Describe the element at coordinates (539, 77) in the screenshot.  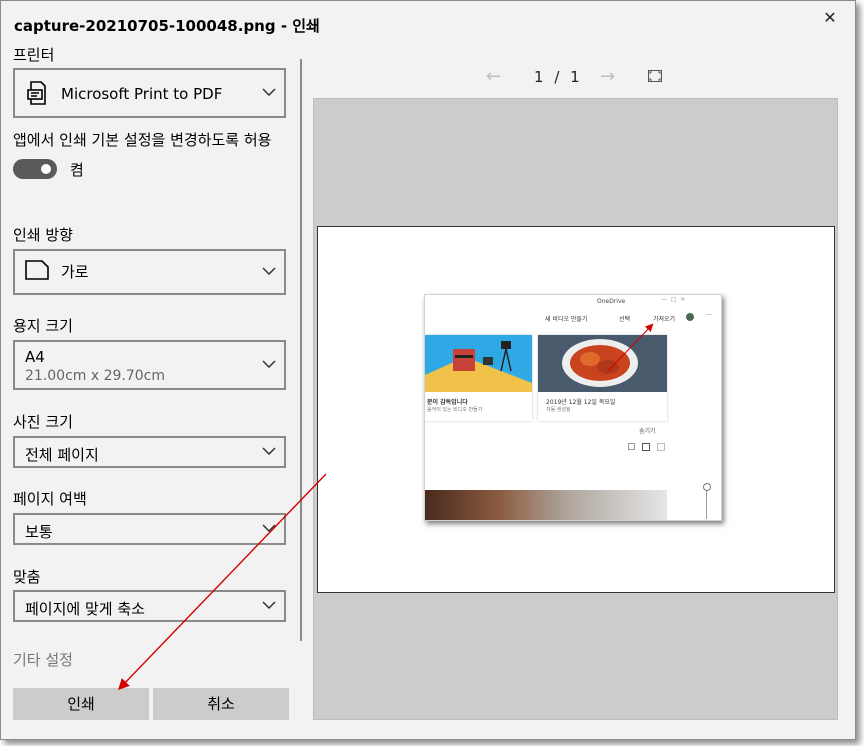
I see `page-current: 1` at that location.